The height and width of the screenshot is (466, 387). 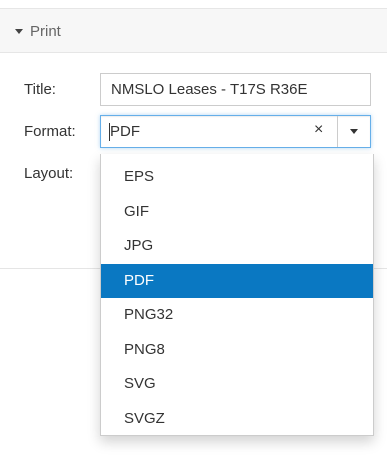 What do you see at coordinates (354, 131) in the screenshot?
I see `dropdown-toggle-icon` at bounding box center [354, 131].